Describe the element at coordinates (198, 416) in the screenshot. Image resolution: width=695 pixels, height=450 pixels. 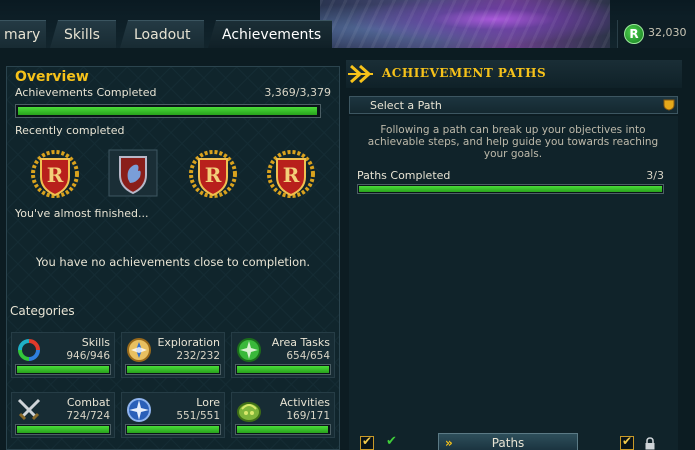
I see `category-count: 551/551` at that location.